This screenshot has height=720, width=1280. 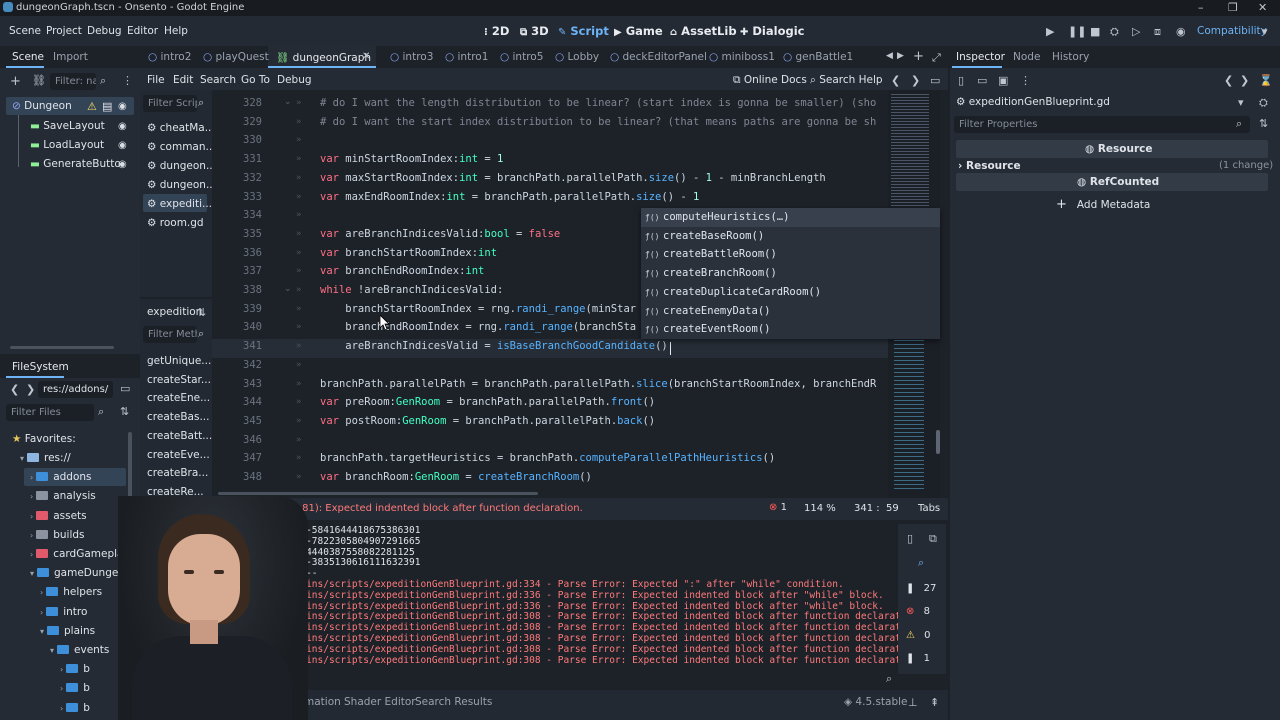 I want to click on toggle-panel-icon: ▭, so click(x=935, y=80).